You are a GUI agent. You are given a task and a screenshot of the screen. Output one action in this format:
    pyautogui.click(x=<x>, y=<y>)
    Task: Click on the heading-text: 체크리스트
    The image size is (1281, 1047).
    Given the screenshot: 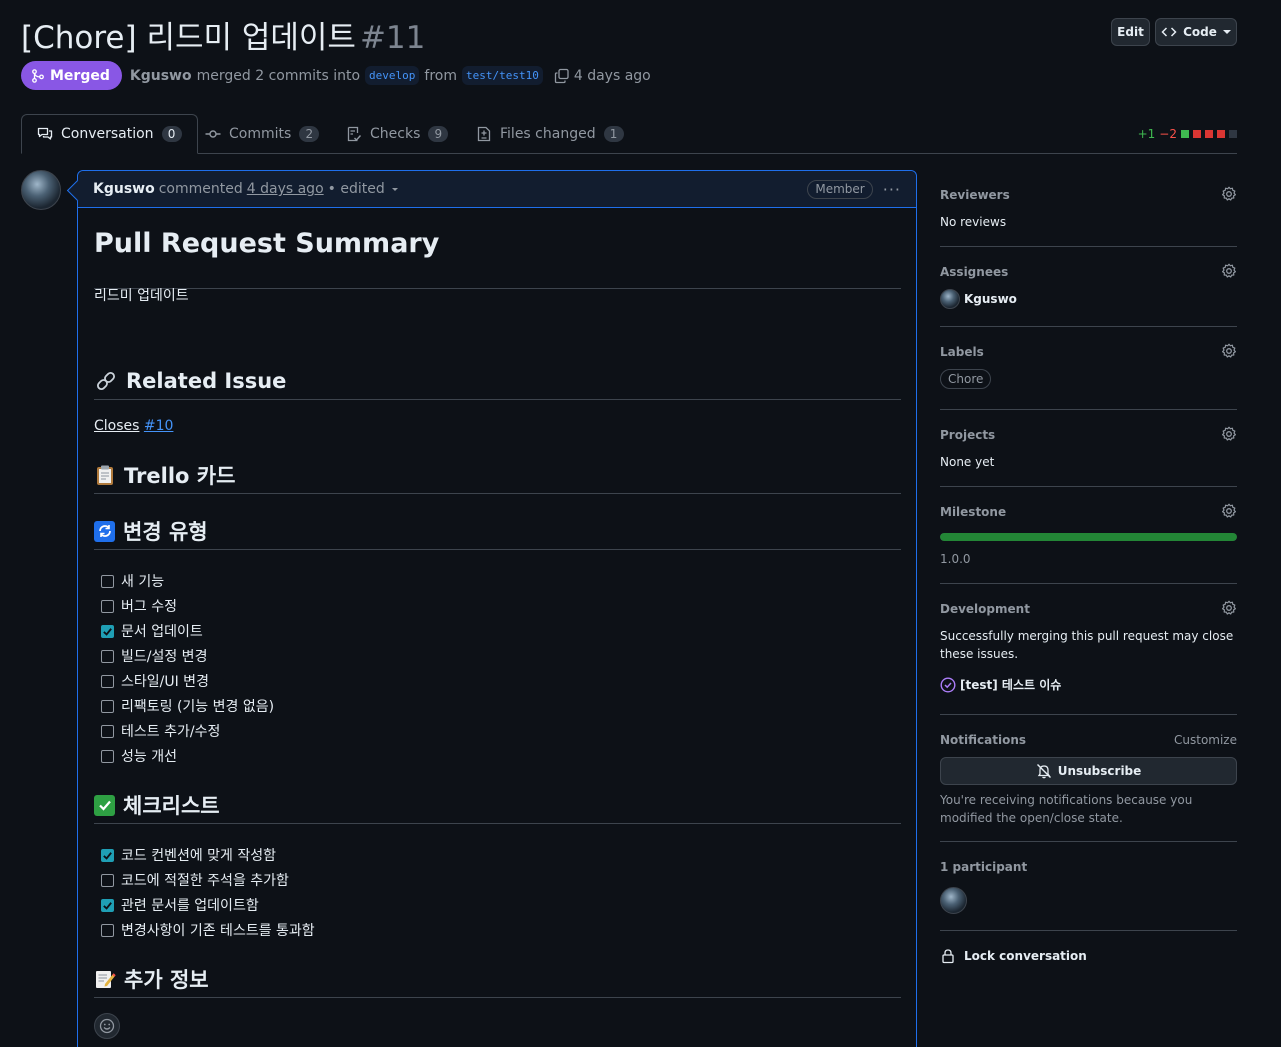 What is the action you would take?
    pyautogui.click(x=171, y=806)
    